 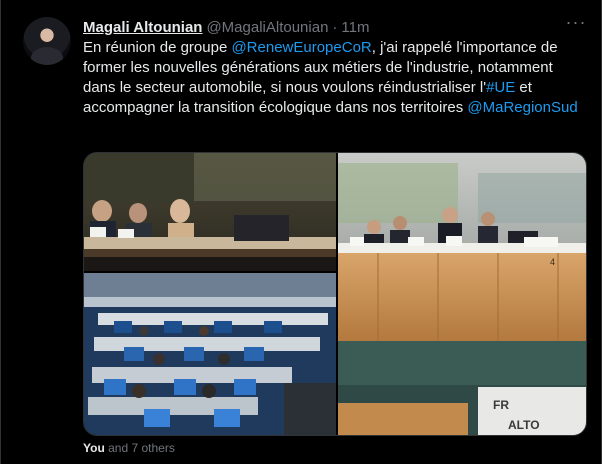 What do you see at coordinates (522, 107) in the screenshot?
I see `mention-link: @MaRegionSud` at bounding box center [522, 107].